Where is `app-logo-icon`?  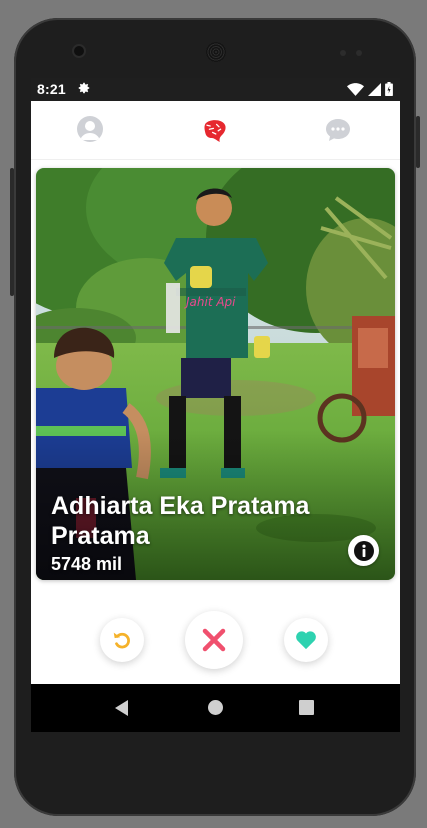
app-logo-icon is located at coordinates (215, 130).